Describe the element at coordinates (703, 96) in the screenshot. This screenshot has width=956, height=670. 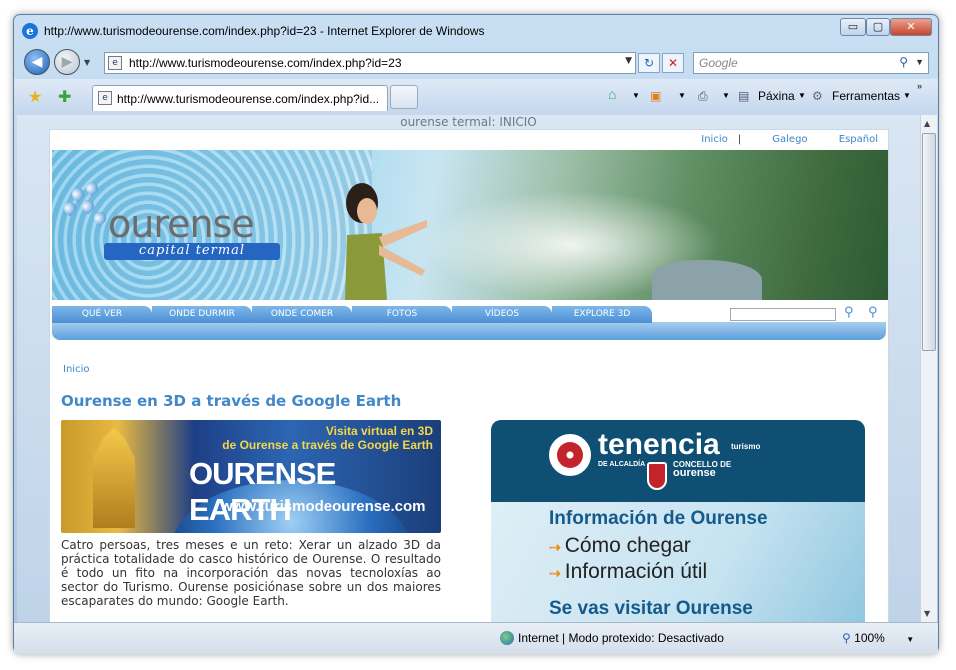
I see `print-icon: ⎙` at that location.